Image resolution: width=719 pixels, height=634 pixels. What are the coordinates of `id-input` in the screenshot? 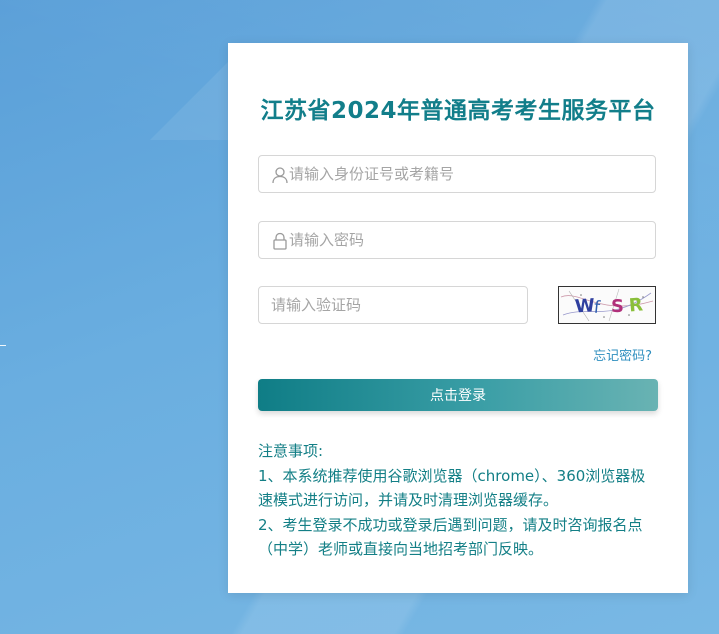 It's located at (469, 174).